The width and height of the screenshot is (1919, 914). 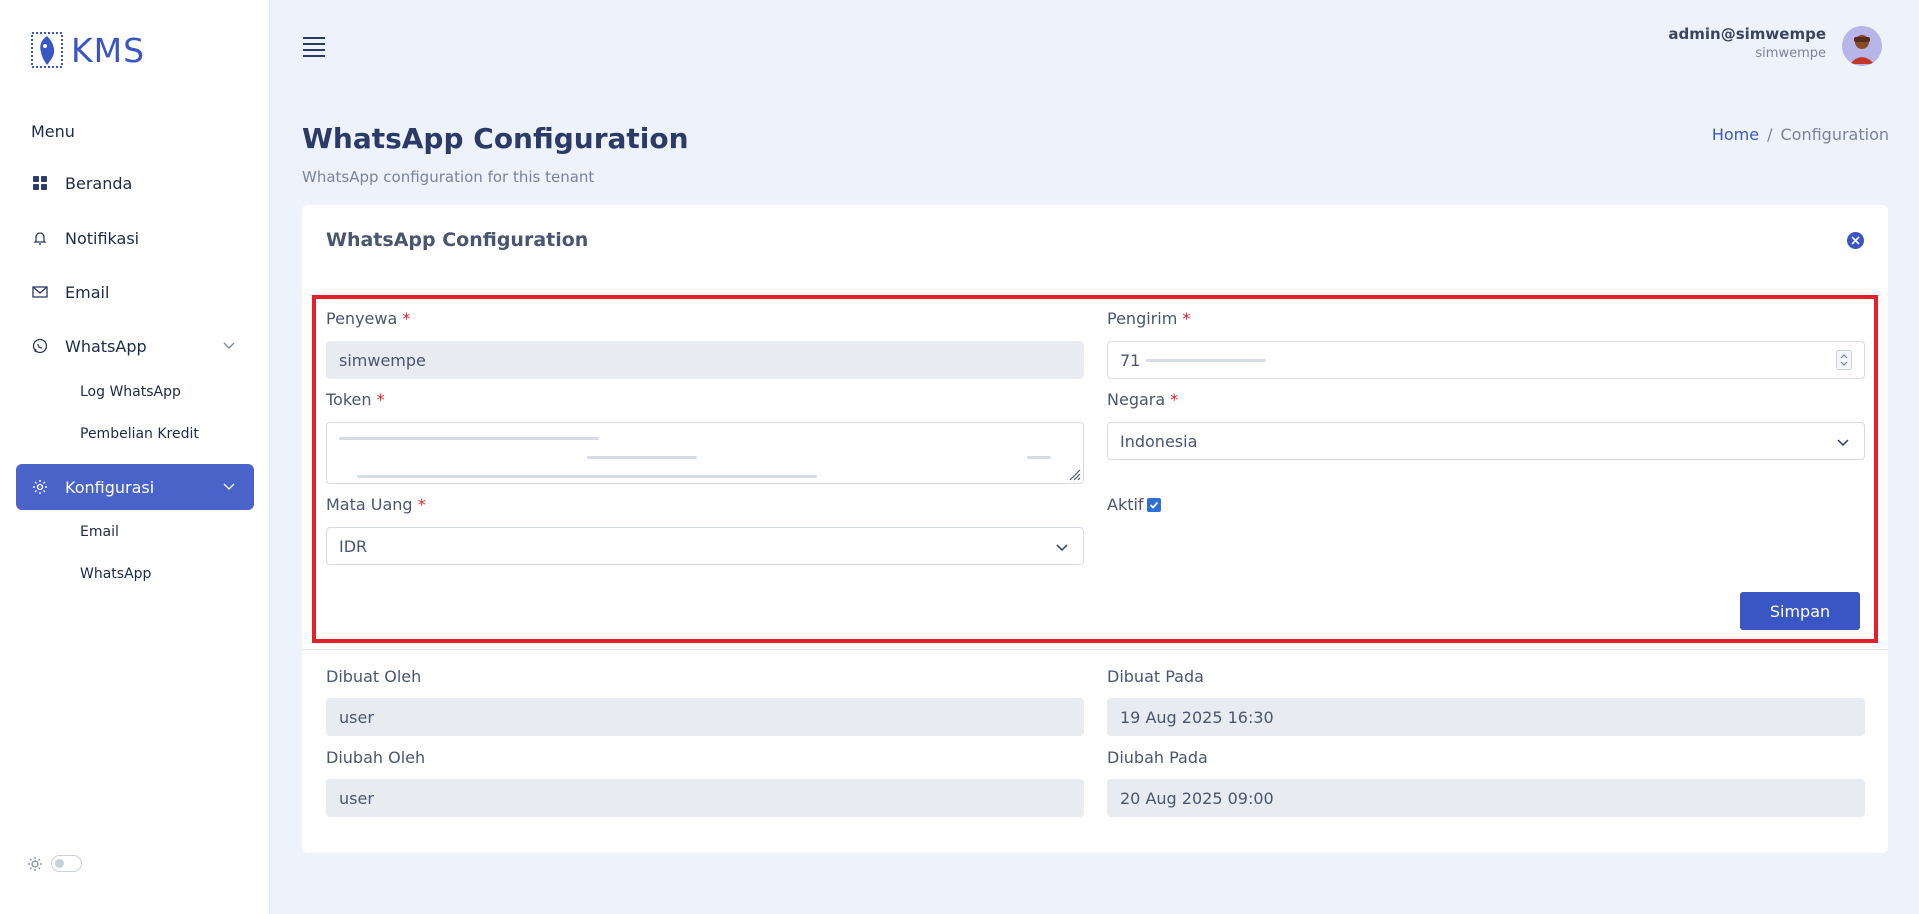 I want to click on sidebar-item-label: WhatsApp, so click(x=106, y=346).